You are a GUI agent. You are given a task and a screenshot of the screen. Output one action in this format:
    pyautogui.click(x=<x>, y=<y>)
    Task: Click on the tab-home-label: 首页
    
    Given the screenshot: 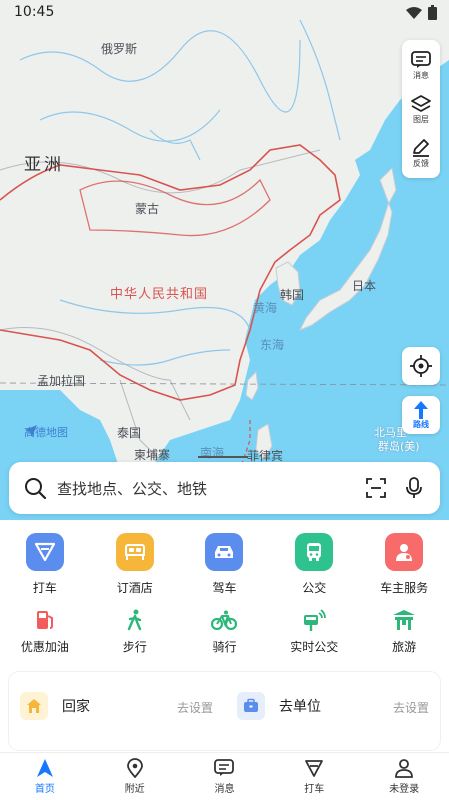 What is the action you would take?
    pyautogui.click(x=44, y=789)
    